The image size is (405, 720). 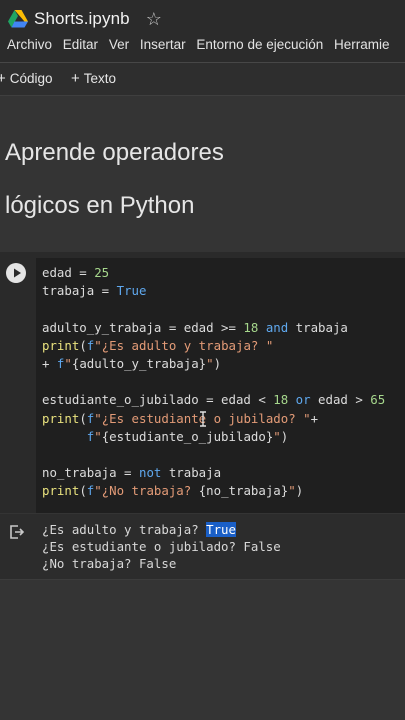 I want to click on run-cell-button, so click(x=16, y=273).